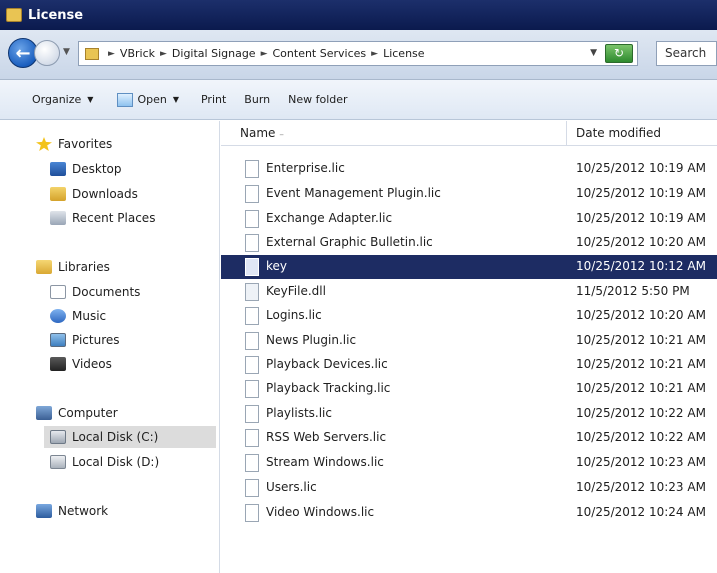 This screenshot has height=573, width=717. Describe the element at coordinates (291, 487) in the screenshot. I see `file-name: Users.lic` at that location.